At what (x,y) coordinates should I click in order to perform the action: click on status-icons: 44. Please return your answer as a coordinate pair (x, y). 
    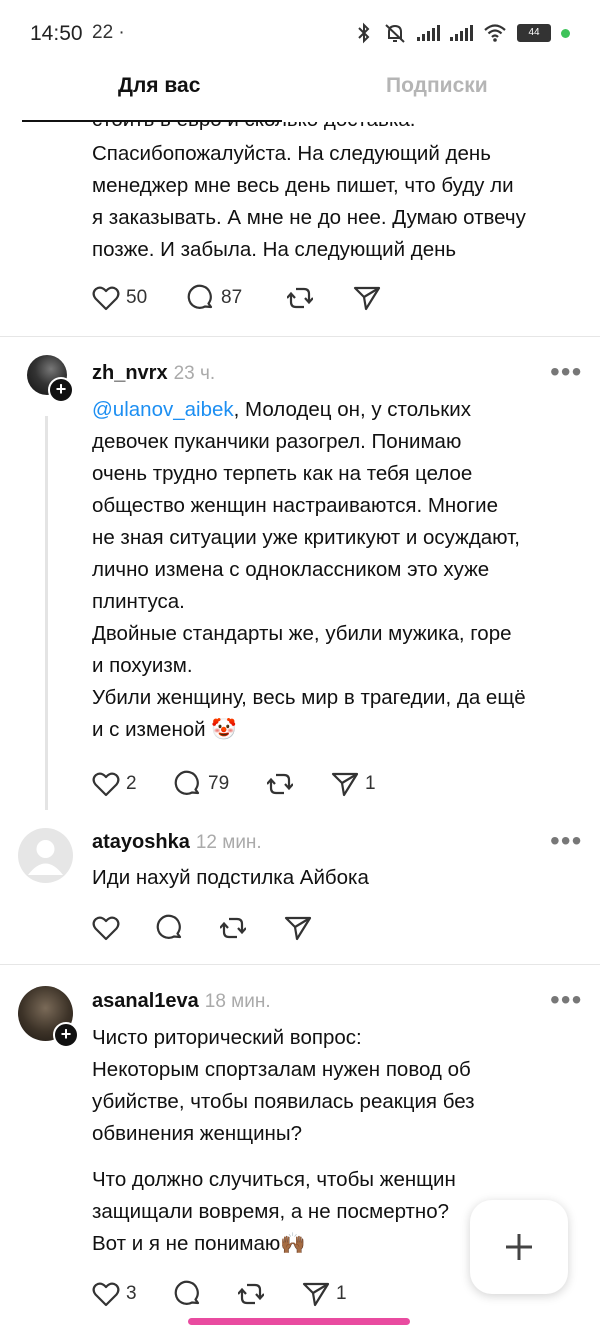
    Looking at the image, I should click on (462, 33).